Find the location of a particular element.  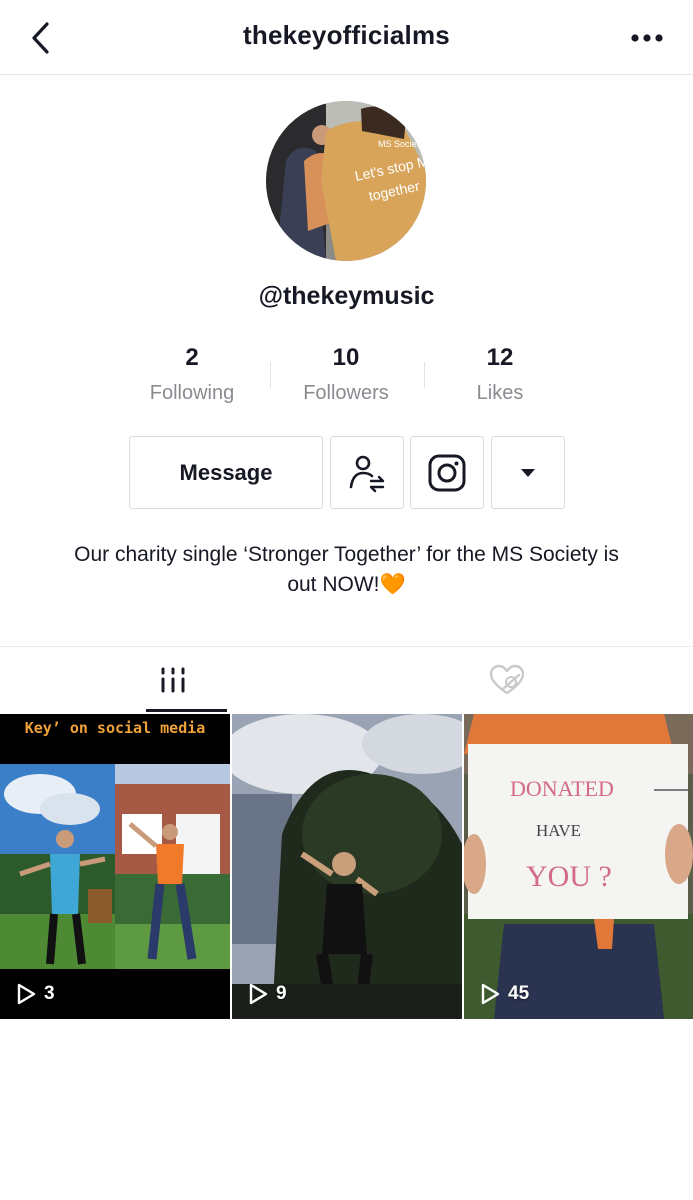

hidden-heart-icon is located at coordinates (507, 679).